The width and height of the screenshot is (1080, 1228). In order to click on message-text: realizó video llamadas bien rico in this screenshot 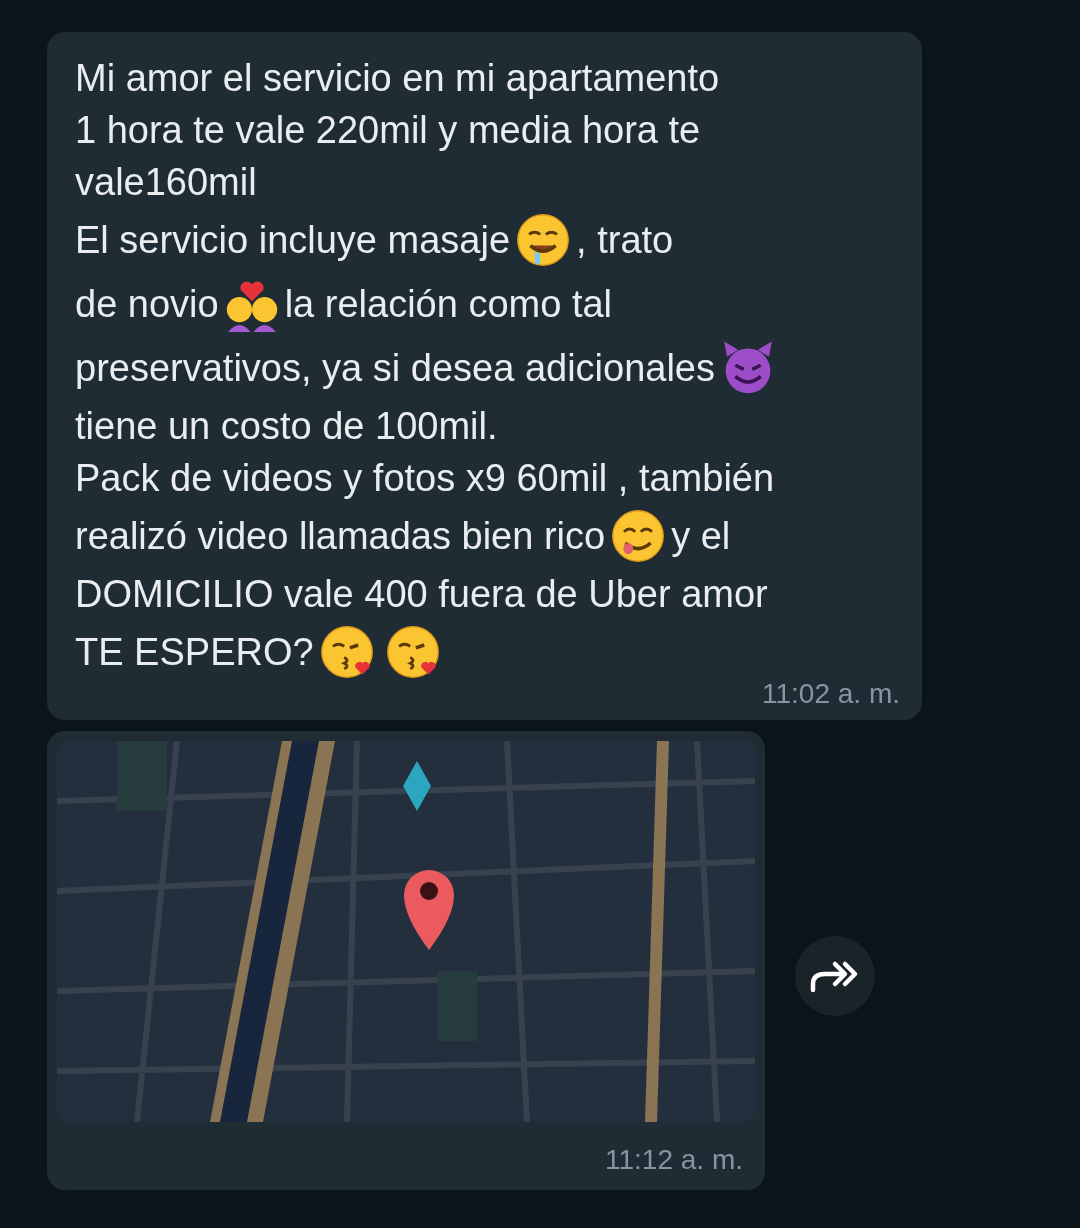, I will do `click(340, 536)`.